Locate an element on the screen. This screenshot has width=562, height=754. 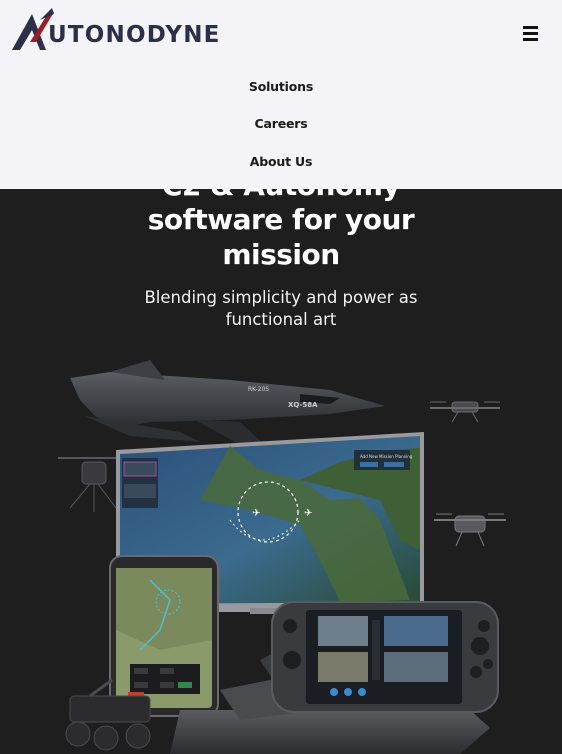
menu-item-careers: Careers is located at coordinates (281, 124).